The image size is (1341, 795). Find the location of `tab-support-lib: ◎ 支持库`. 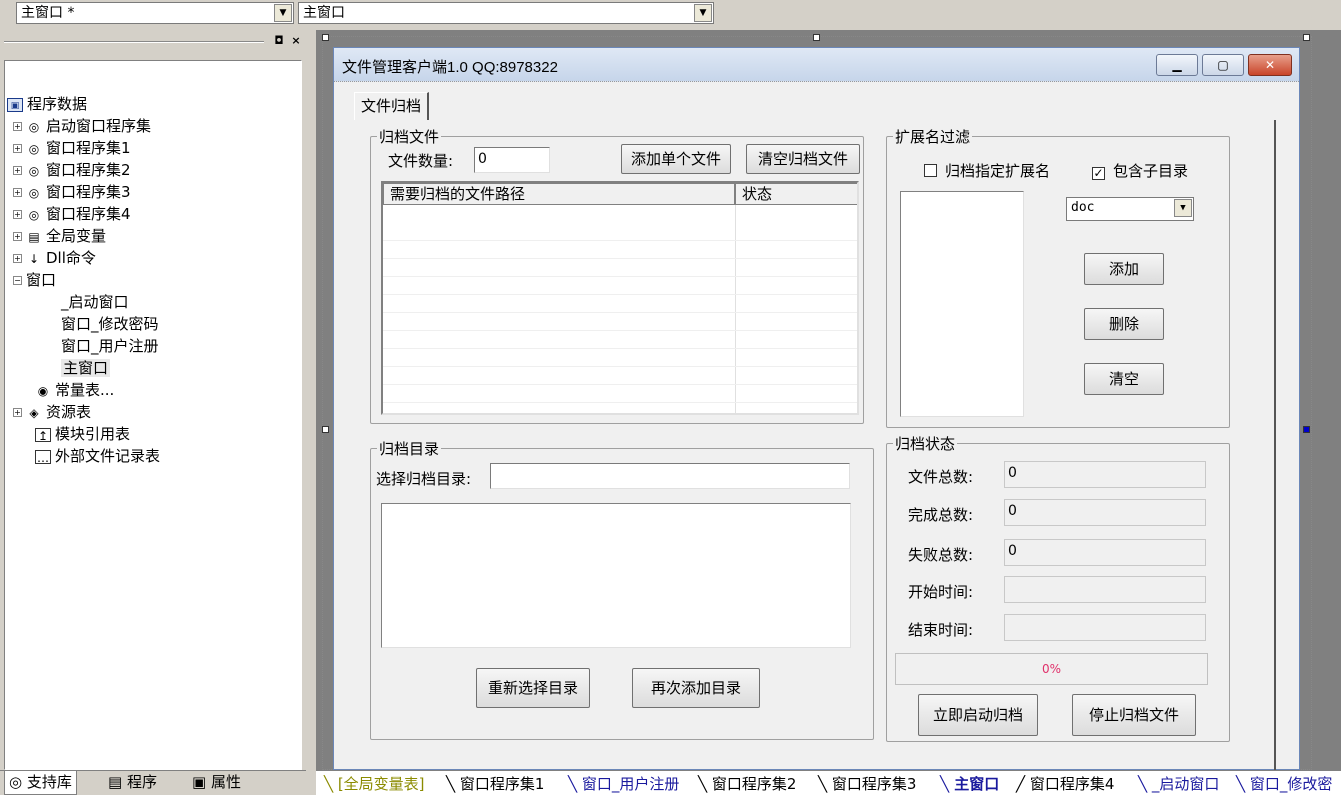

tab-support-lib: ◎ 支持库 is located at coordinates (40, 783).